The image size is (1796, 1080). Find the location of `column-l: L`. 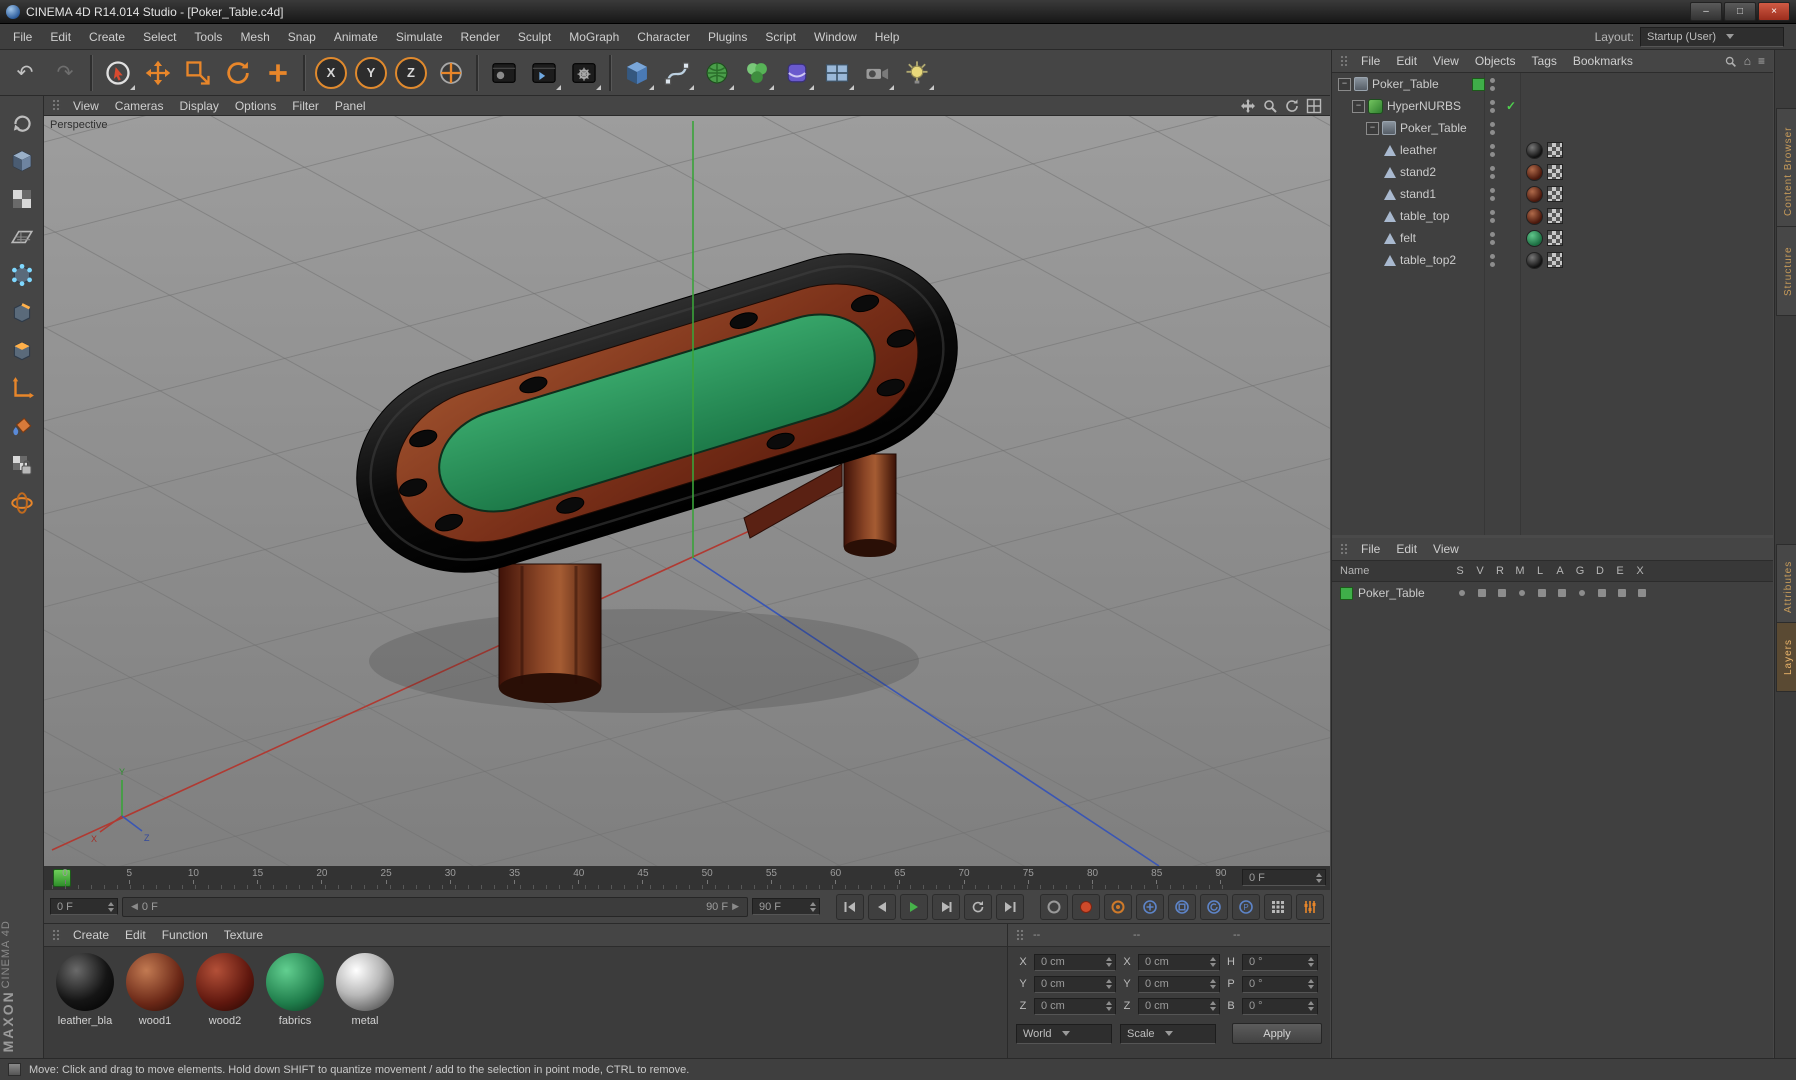

column-l: L is located at coordinates (1540, 571).